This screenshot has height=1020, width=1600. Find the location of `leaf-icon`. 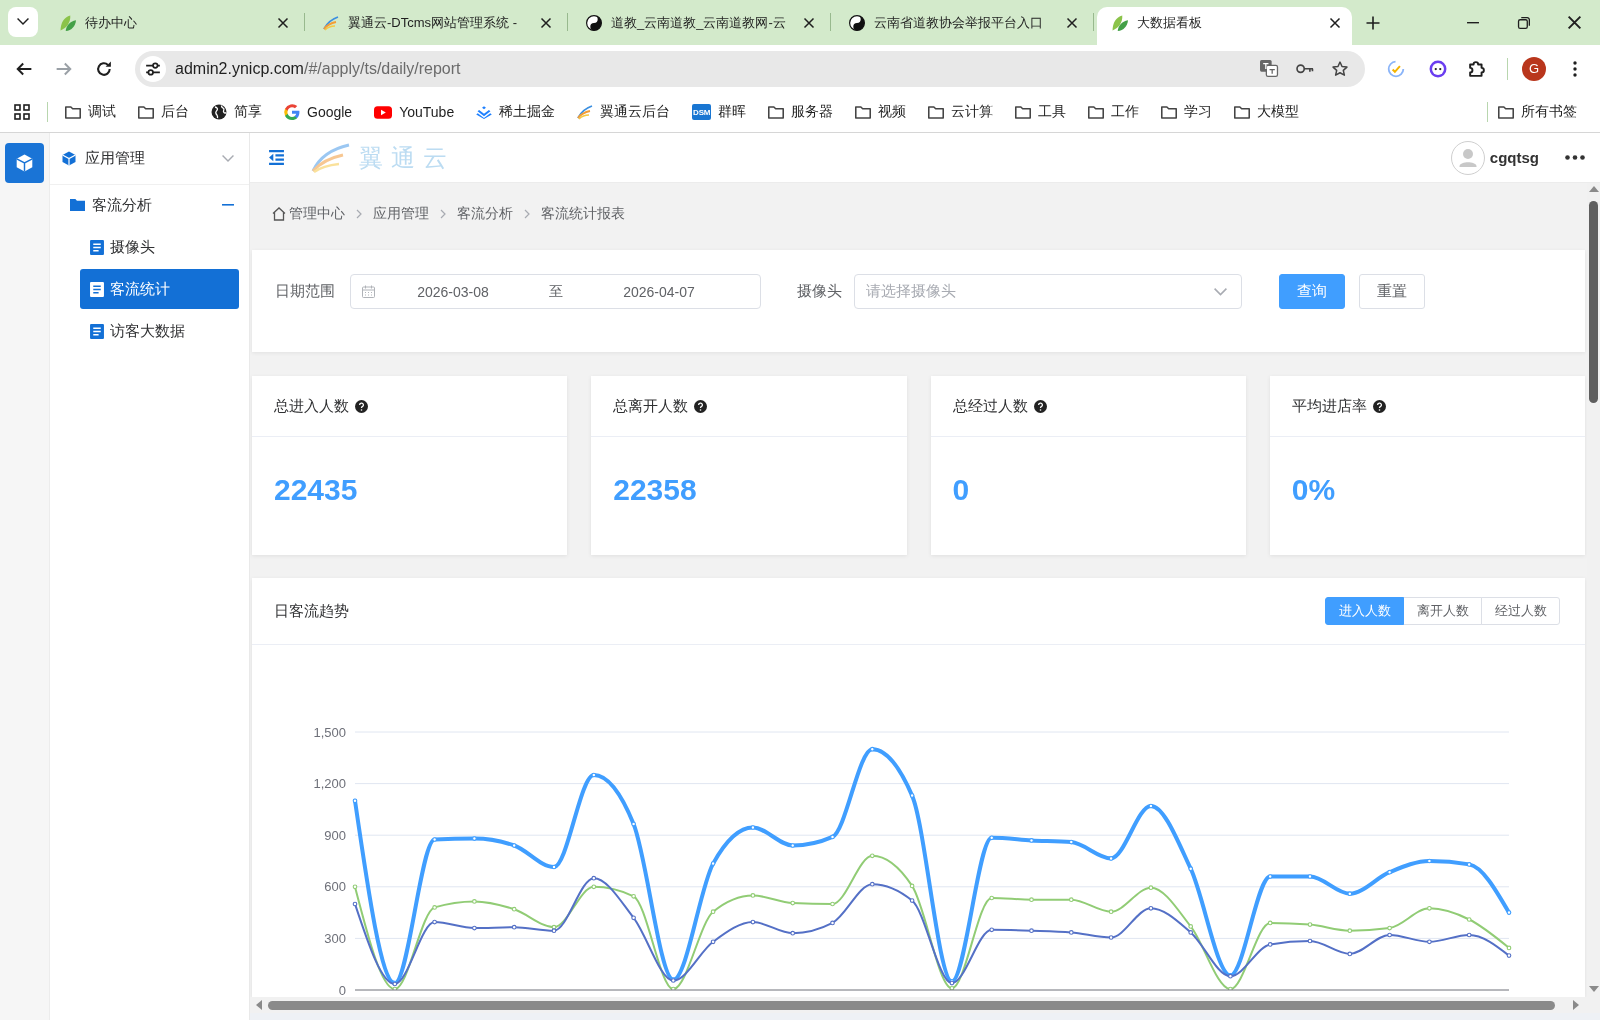

leaf-icon is located at coordinates (68, 22).